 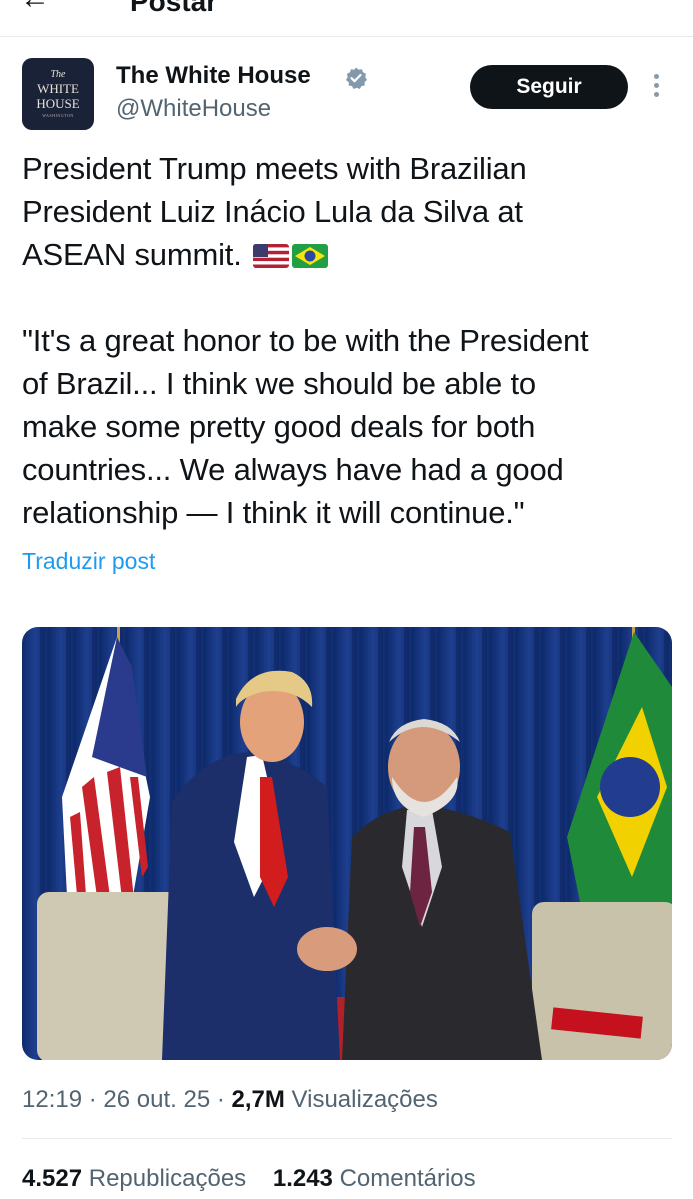 What do you see at coordinates (293, 469) in the screenshot?
I see `quote-line: countries... We always have had a good` at bounding box center [293, 469].